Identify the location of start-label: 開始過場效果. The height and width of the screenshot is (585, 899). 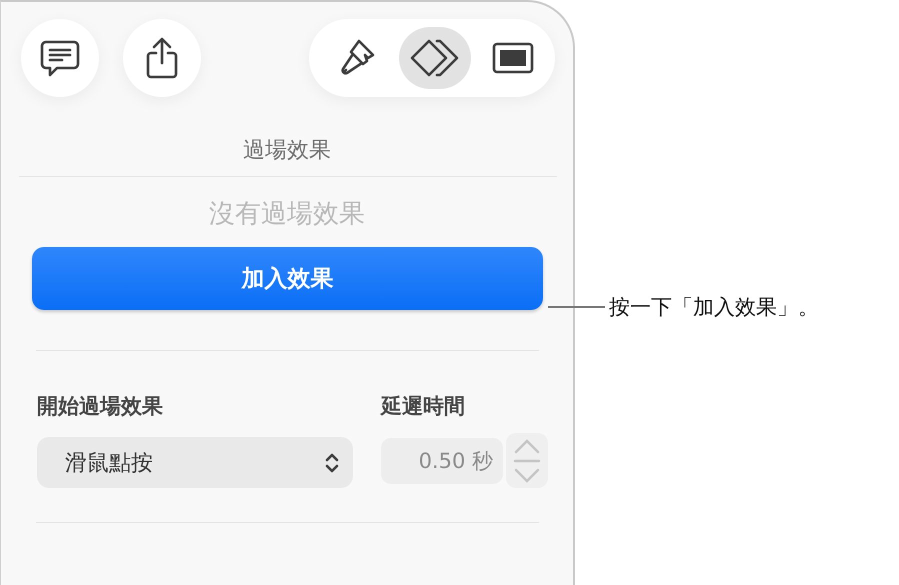
(100, 406).